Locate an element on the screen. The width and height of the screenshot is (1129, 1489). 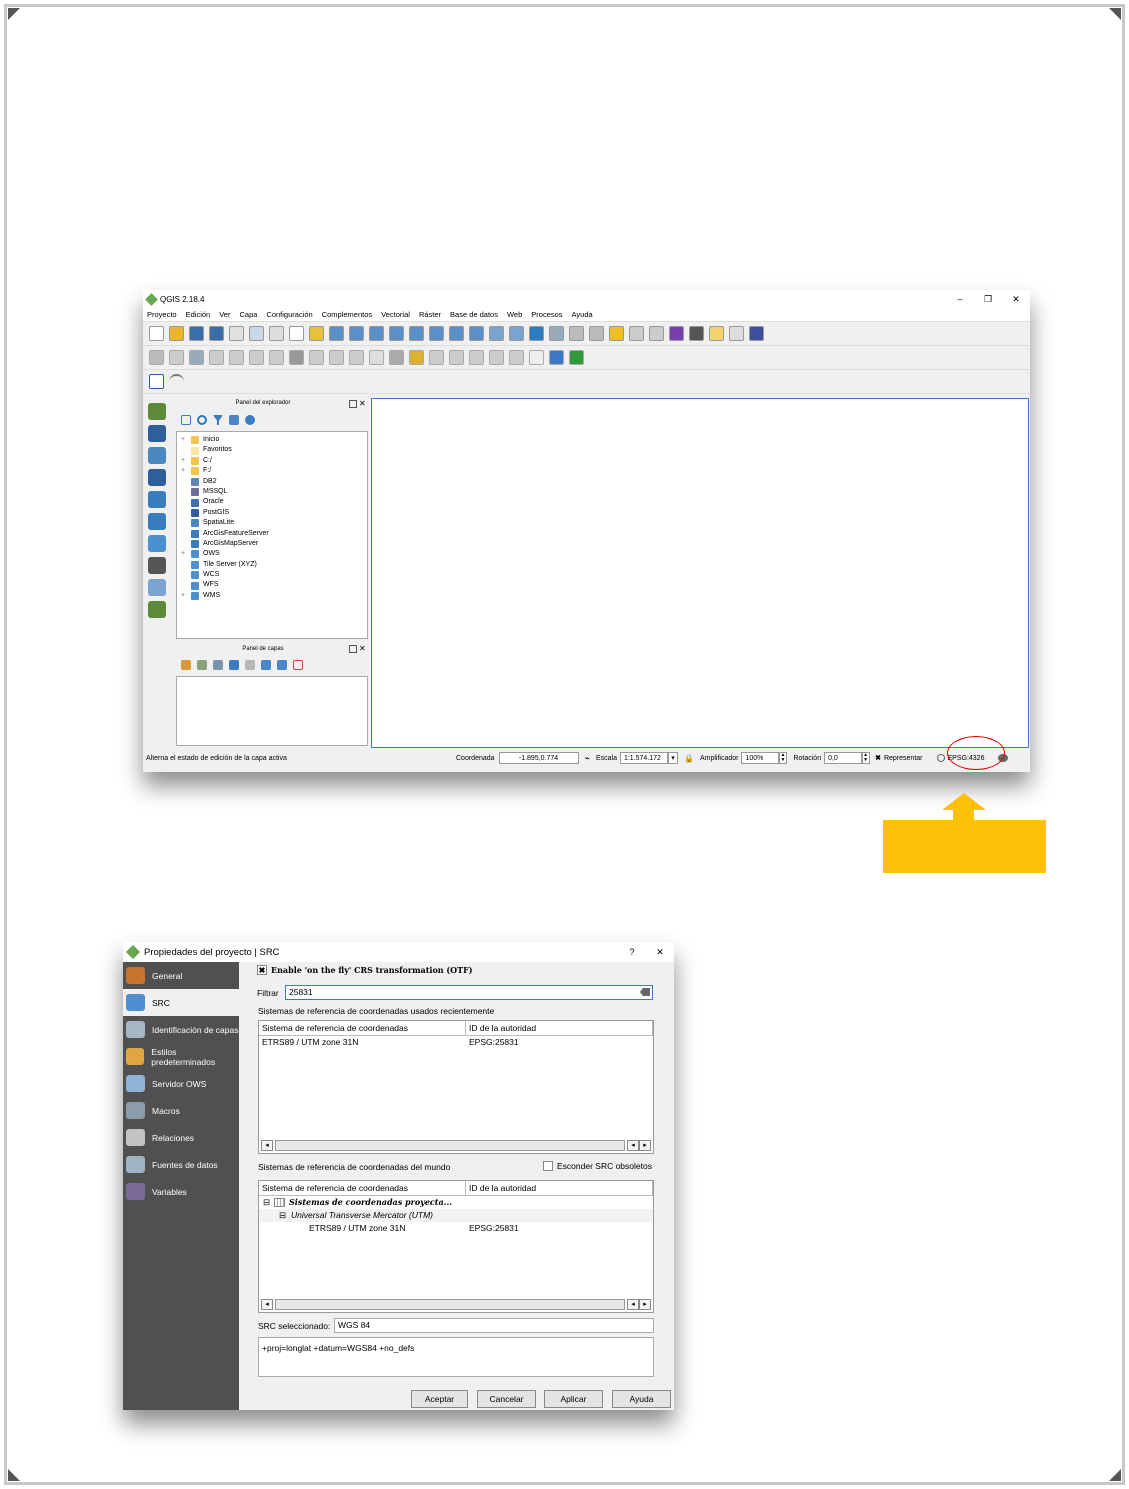
remove-layer-icon is located at coordinates (298, 665).